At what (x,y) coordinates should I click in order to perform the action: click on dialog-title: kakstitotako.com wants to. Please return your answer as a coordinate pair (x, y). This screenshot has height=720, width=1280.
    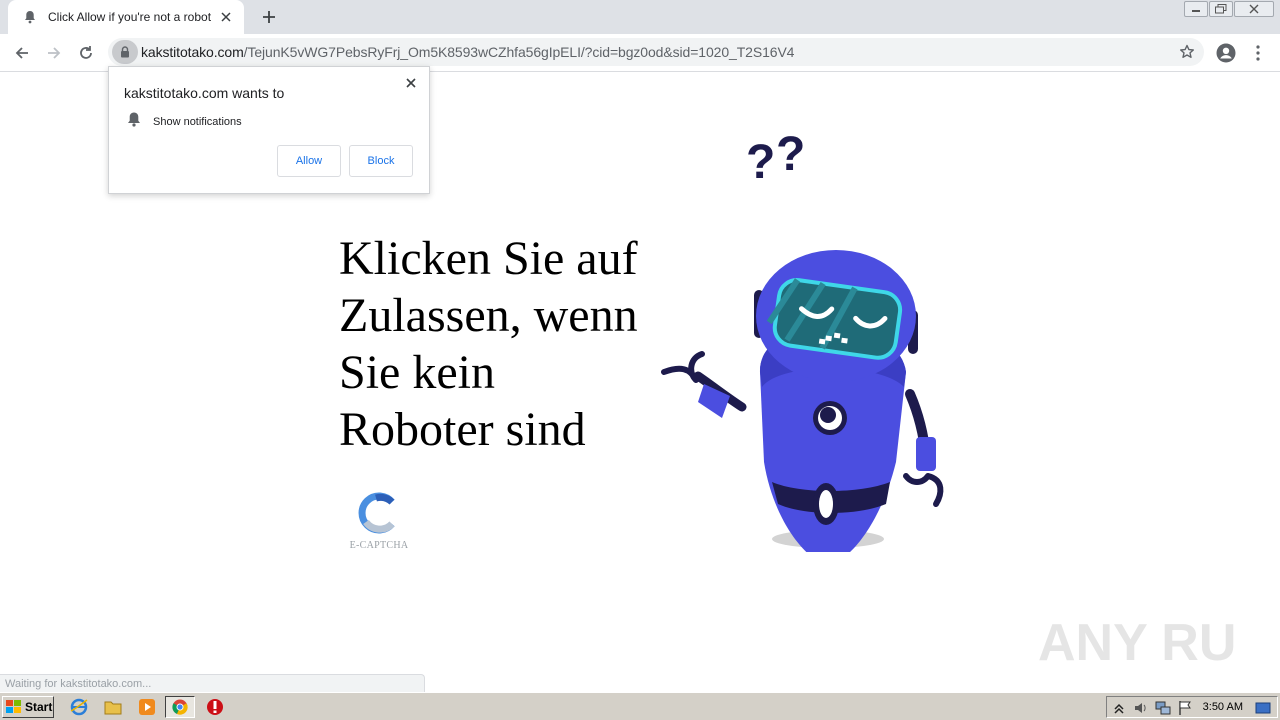
    Looking at the image, I should click on (204, 93).